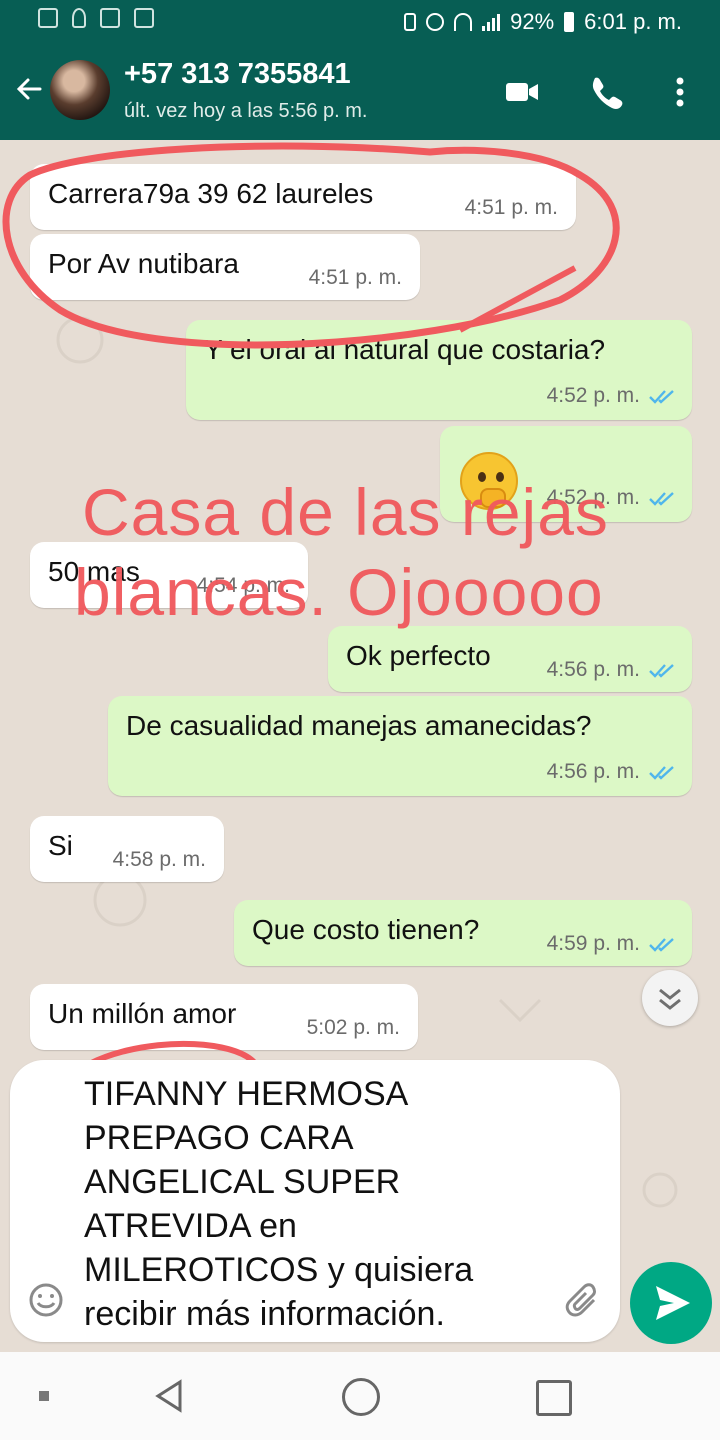 This screenshot has width=720, height=1440. I want to click on send-icon, so click(673, 1303).